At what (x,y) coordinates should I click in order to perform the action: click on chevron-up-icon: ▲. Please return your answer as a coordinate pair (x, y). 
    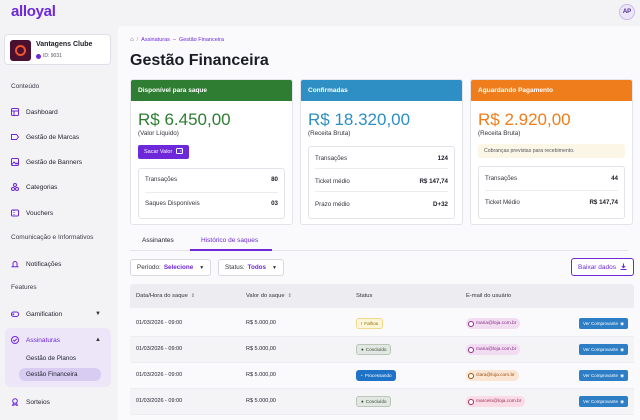
    Looking at the image, I should click on (98, 340).